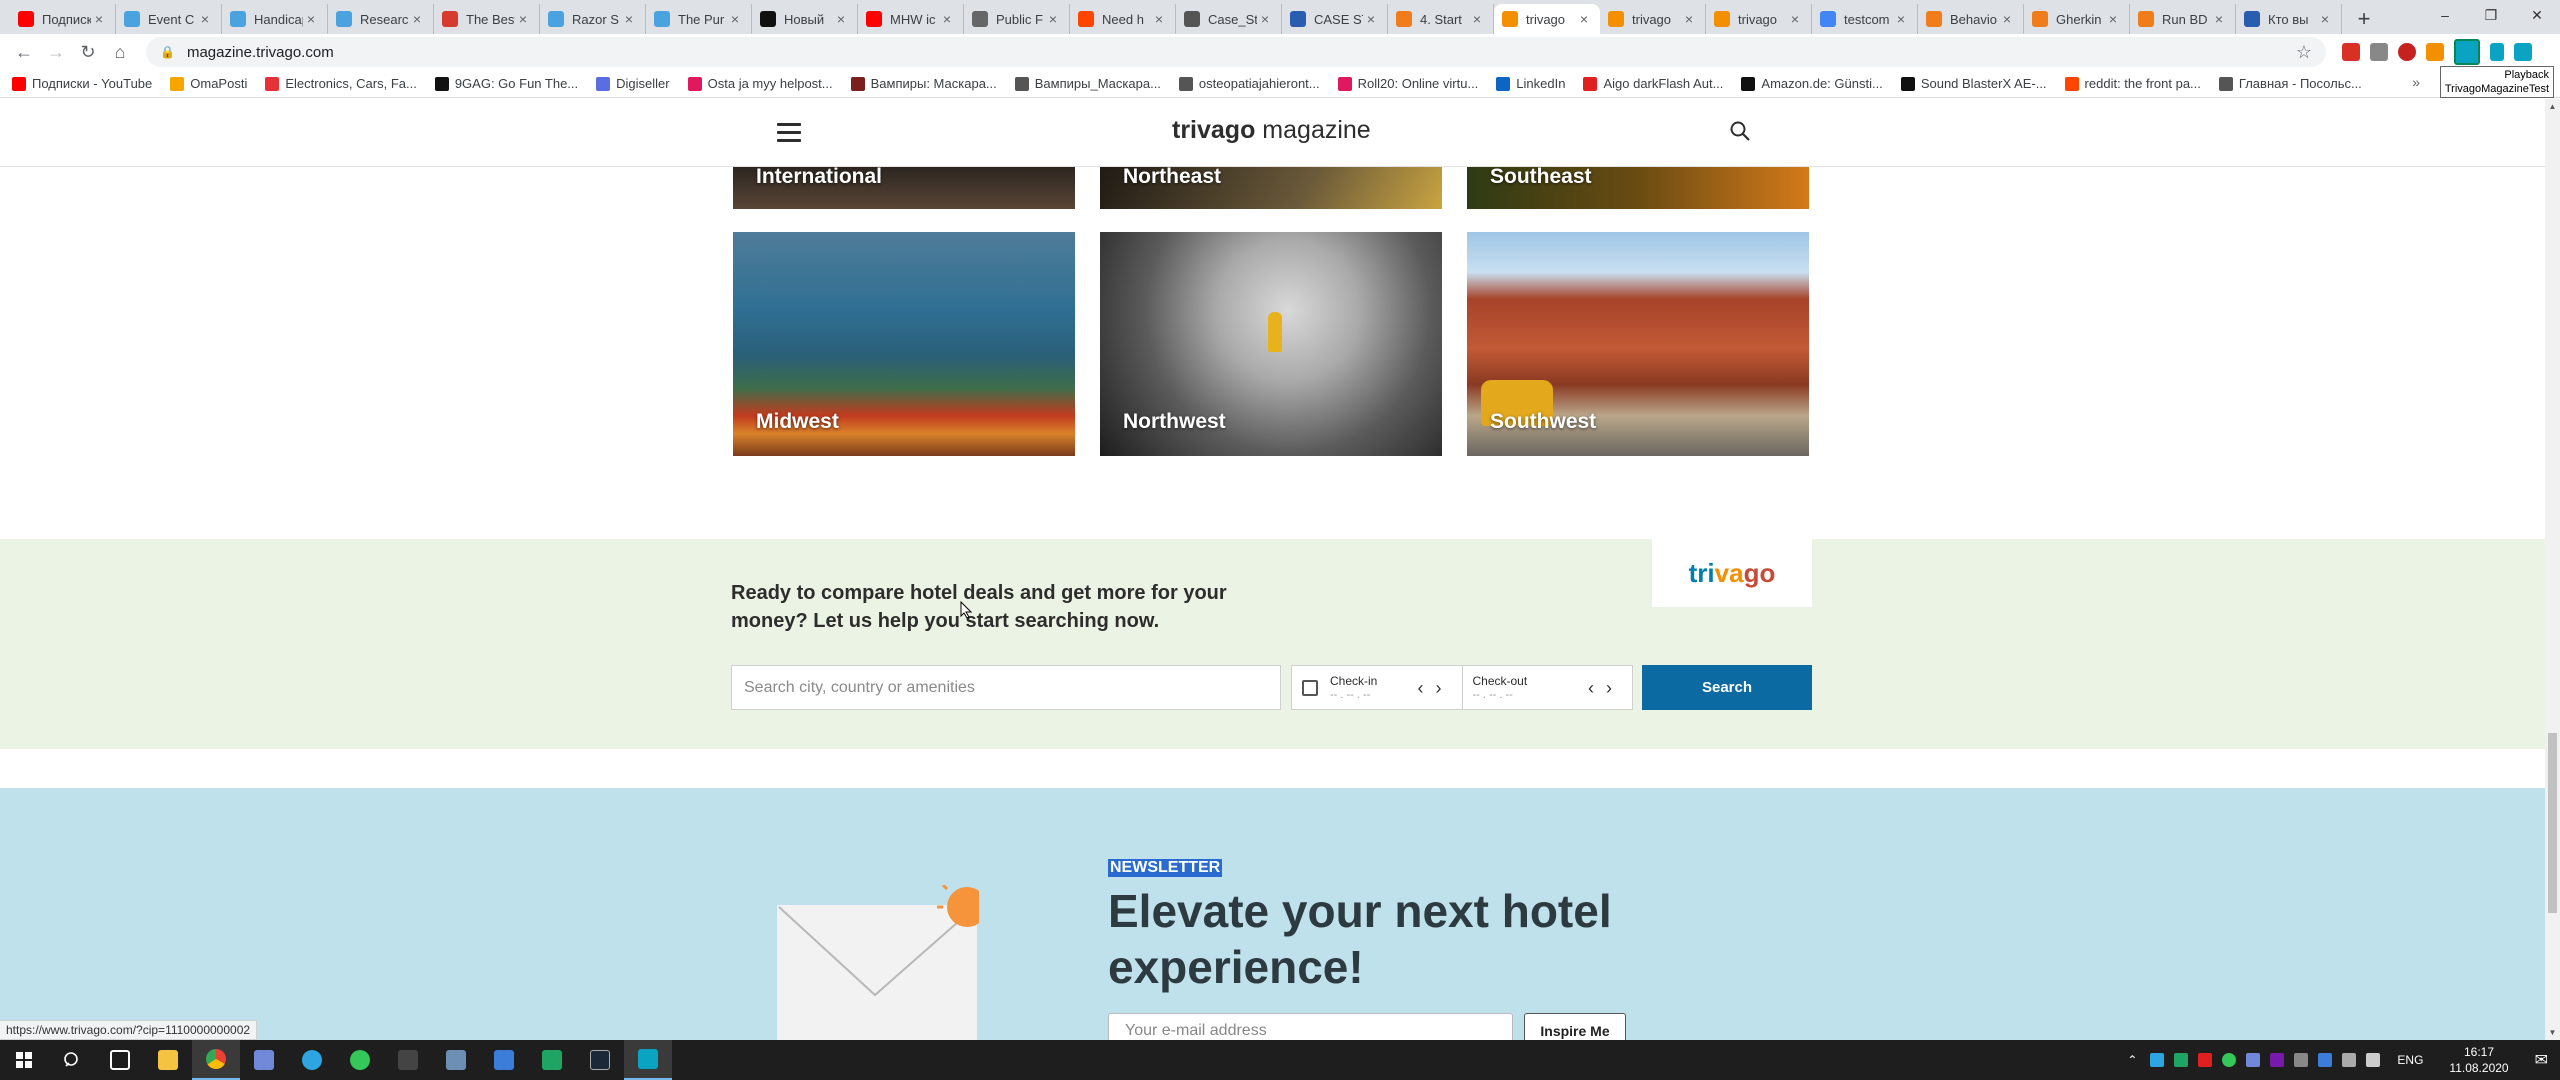 The image size is (2560, 1080). I want to click on bookmark-star-icon: ☆, so click(2304, 52).